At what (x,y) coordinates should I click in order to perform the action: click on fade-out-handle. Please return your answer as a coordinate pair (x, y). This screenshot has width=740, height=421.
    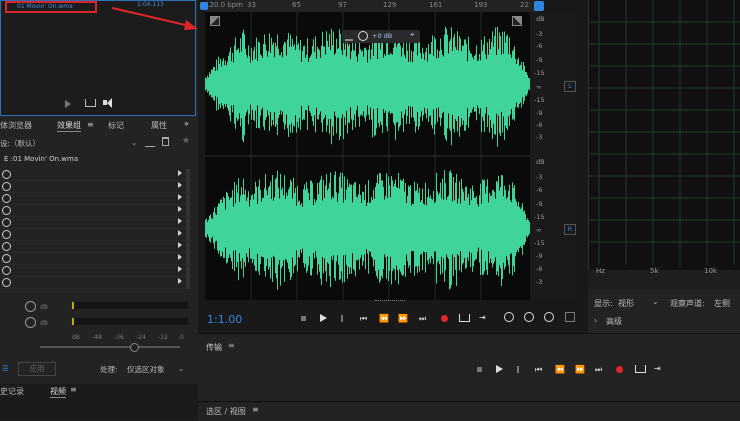
    Looking at the image, I should click on (517, 21).